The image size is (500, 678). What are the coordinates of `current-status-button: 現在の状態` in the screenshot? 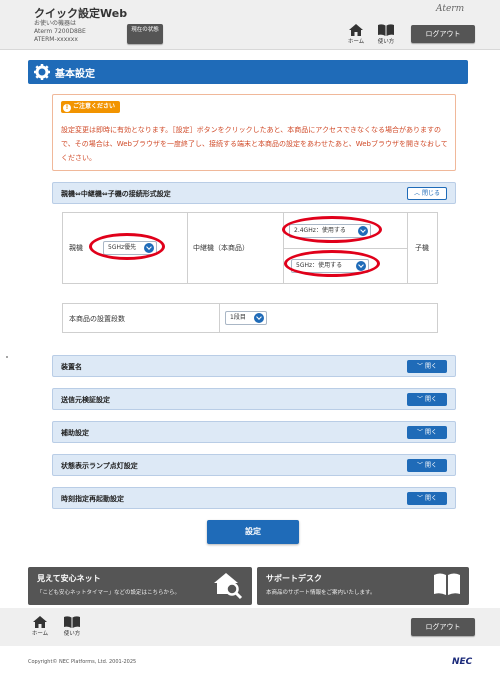 It's located at (145, 34).